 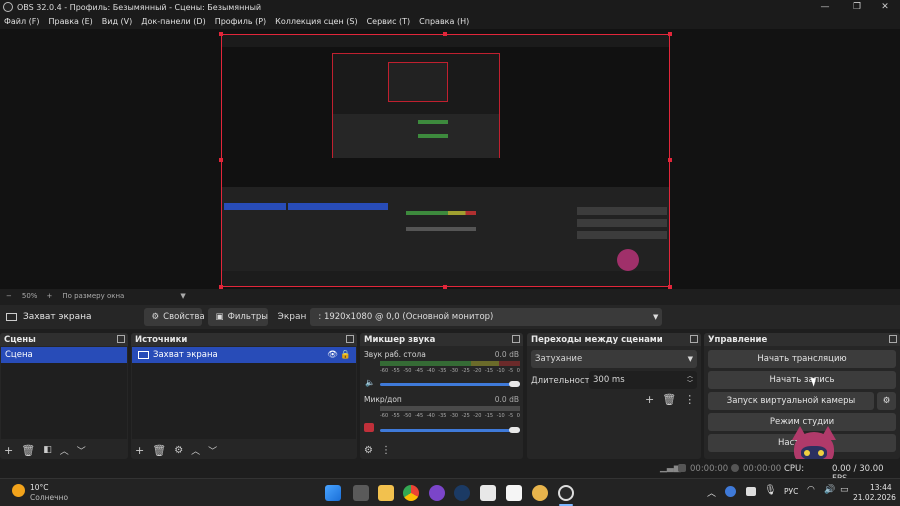 I want to click on preview-nested-titlebar, so click(x=445, y=41).